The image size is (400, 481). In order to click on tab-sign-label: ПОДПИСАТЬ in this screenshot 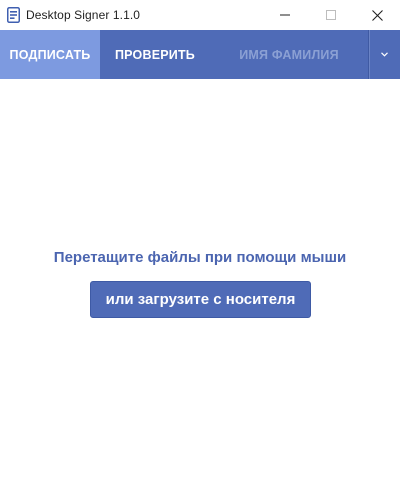, I will do `click(50, 54)`.